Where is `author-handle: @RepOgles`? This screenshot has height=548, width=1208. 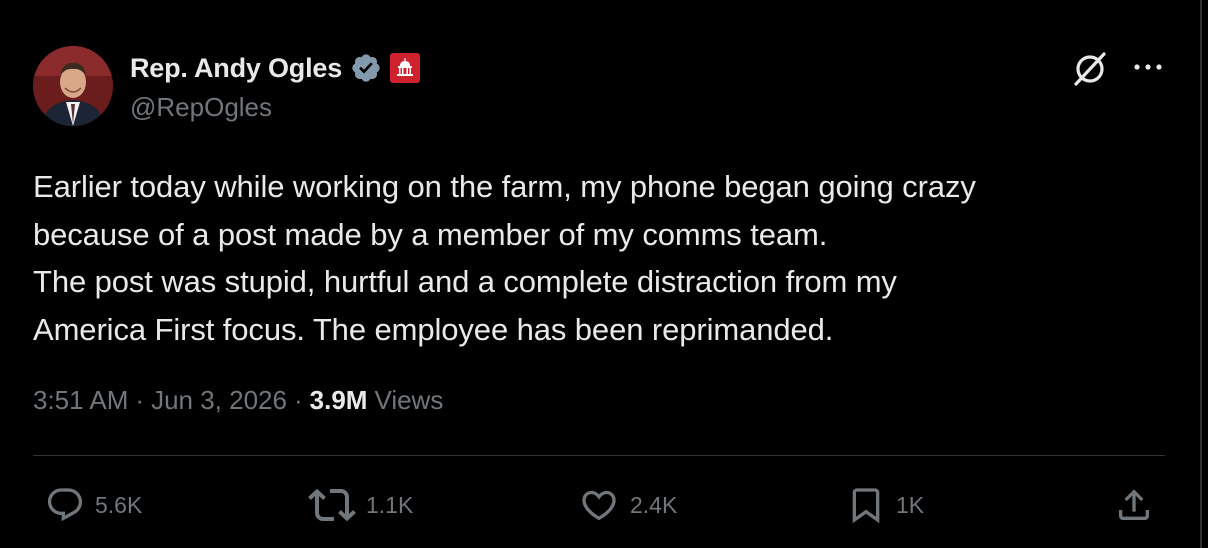 author-handle: @RepOgles is located at coordinates (201, 107).